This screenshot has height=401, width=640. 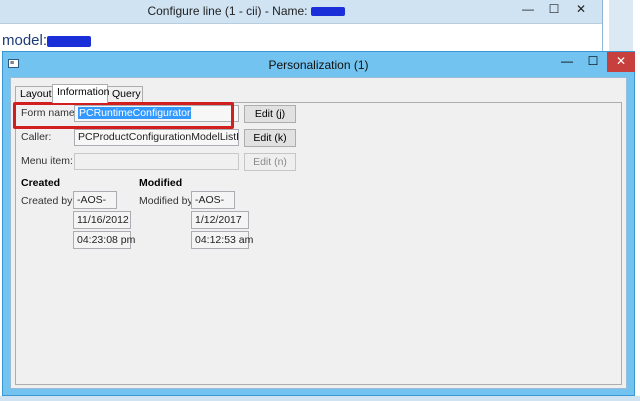 I want to click on edit-form-name-button: Edit (j), so click(x=270, y=114).